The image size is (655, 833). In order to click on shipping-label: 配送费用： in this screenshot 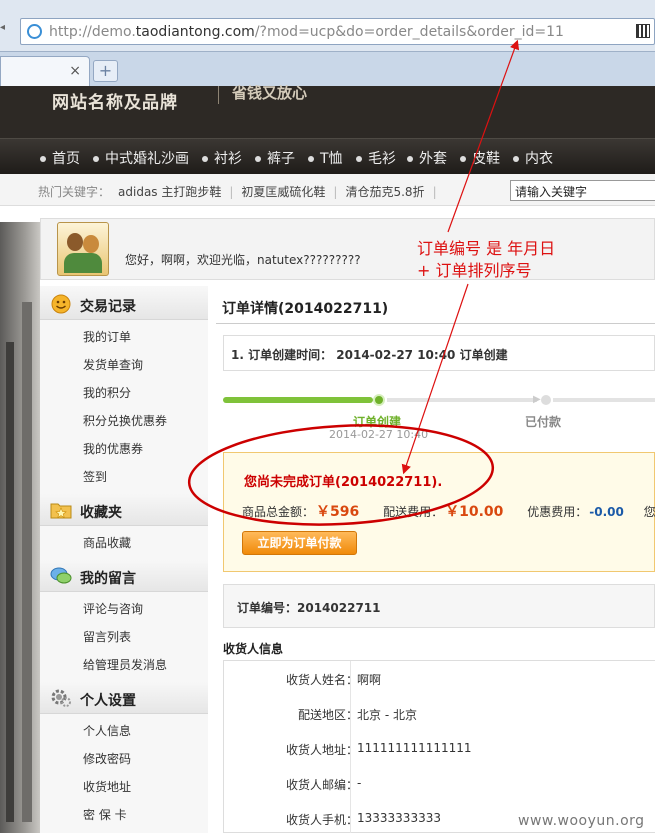, I will do `click(413, 512)`.